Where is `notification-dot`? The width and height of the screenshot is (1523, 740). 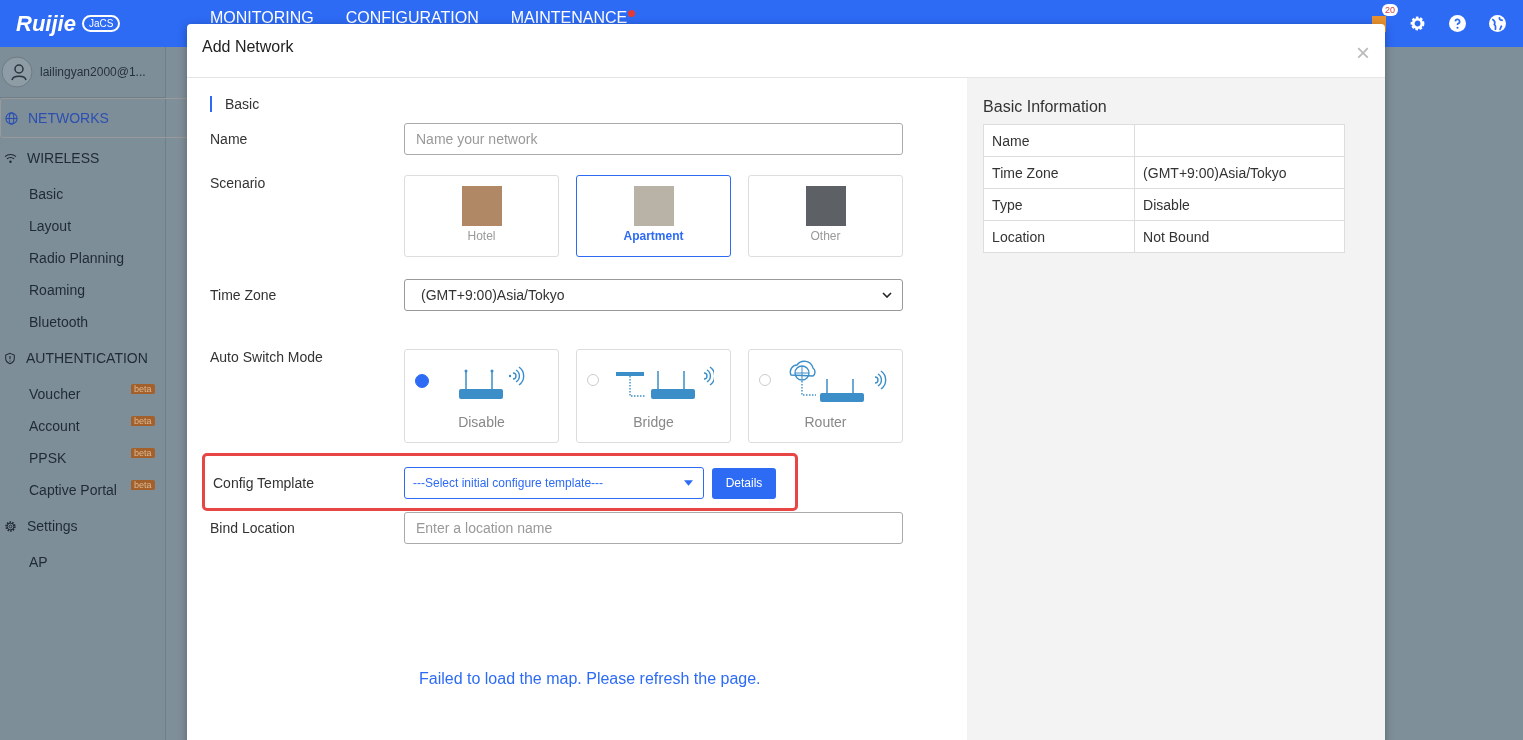 notification-dot is located at coordinates (632, 13).